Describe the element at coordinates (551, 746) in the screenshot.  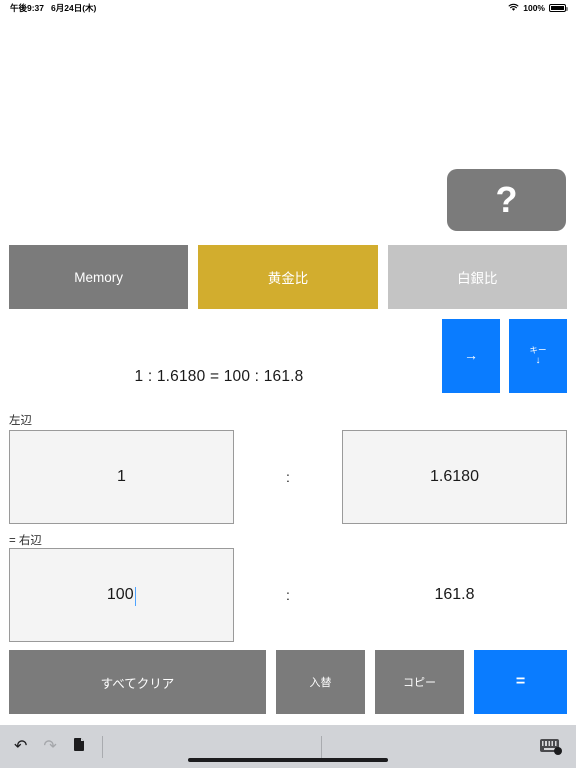
I see `keyboard-dismiss-icon` at that location.